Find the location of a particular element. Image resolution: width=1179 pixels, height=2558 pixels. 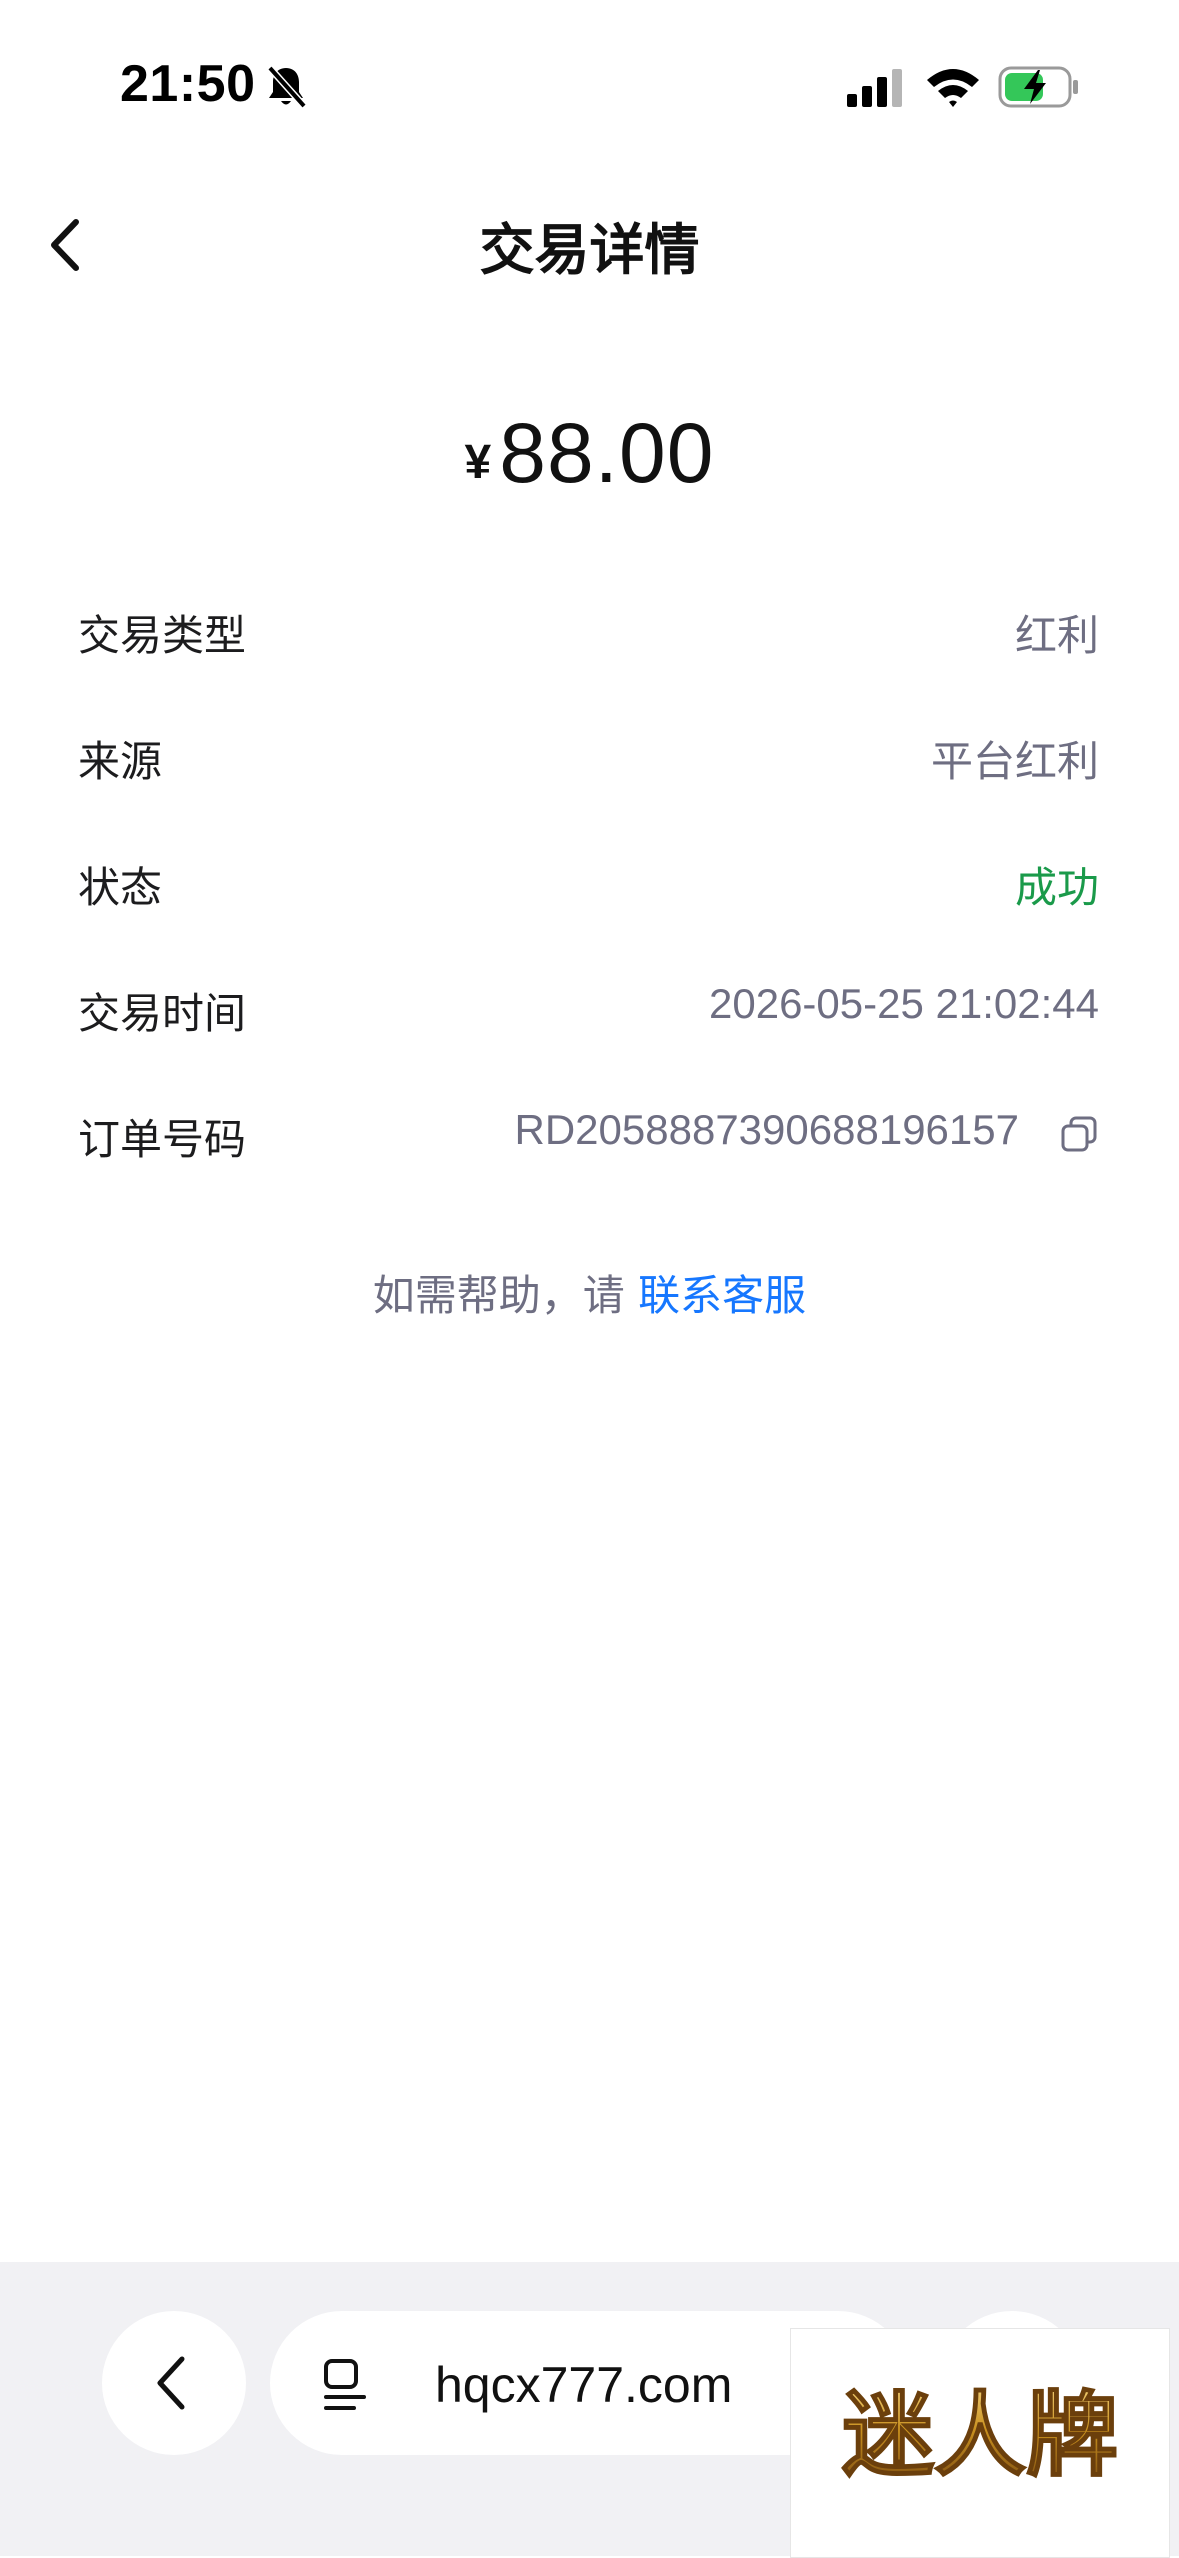

browser-back-button is located at coordinates (174, 2383).